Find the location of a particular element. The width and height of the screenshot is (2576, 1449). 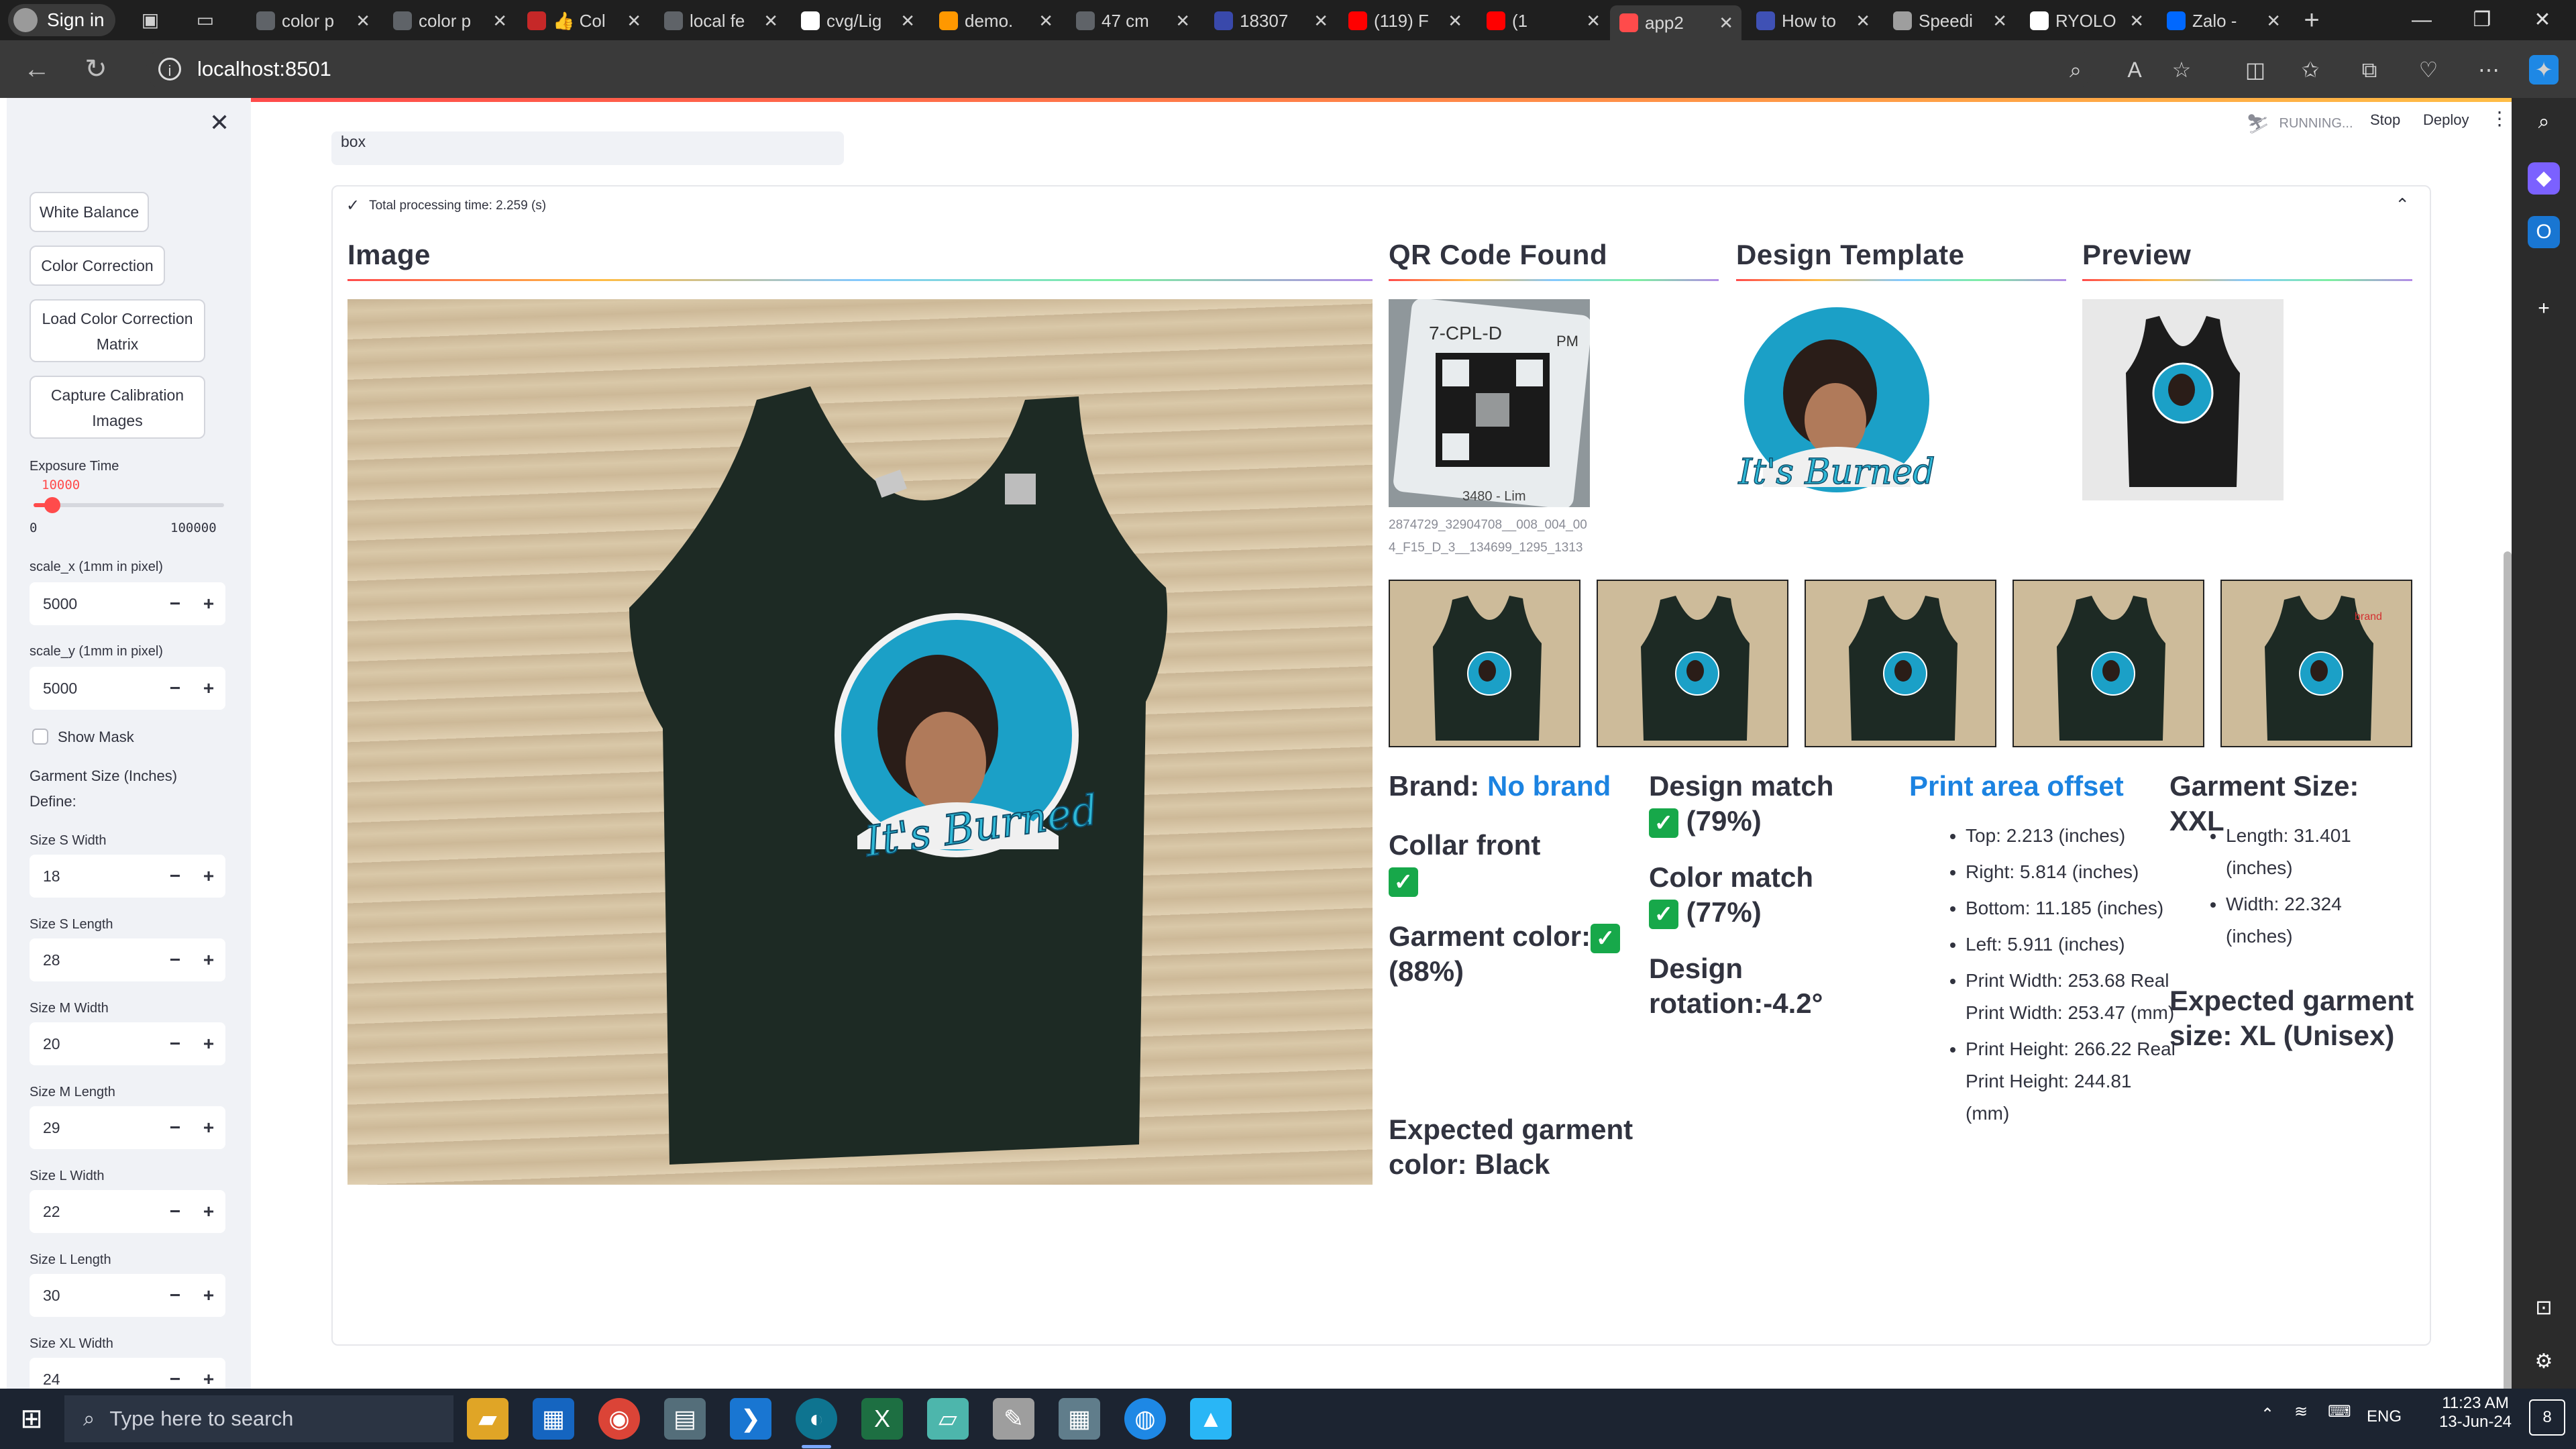

chrome-icon: ◉ is located at coordinates (619, 1419).